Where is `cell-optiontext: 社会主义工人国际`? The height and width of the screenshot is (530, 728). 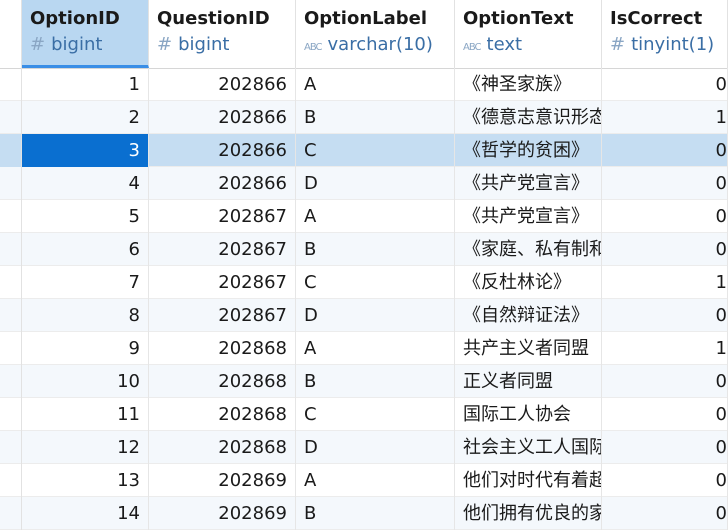 cell-optiontext: 社会主义工人国际 is located at coordinates (528, 447).